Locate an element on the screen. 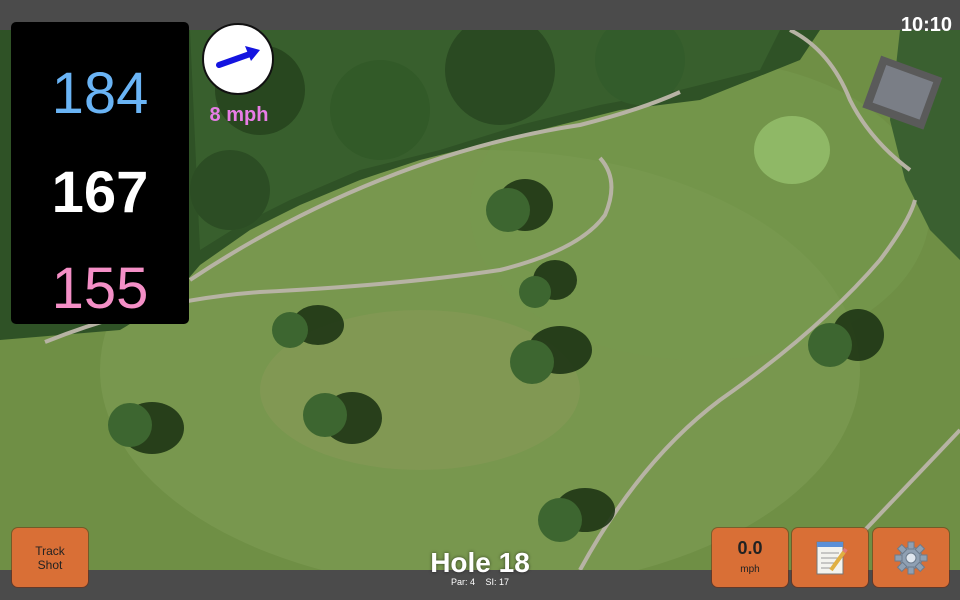 This screenshot has width=960, height=600. center-yardage: 167 is located at coordinates (100, 192).